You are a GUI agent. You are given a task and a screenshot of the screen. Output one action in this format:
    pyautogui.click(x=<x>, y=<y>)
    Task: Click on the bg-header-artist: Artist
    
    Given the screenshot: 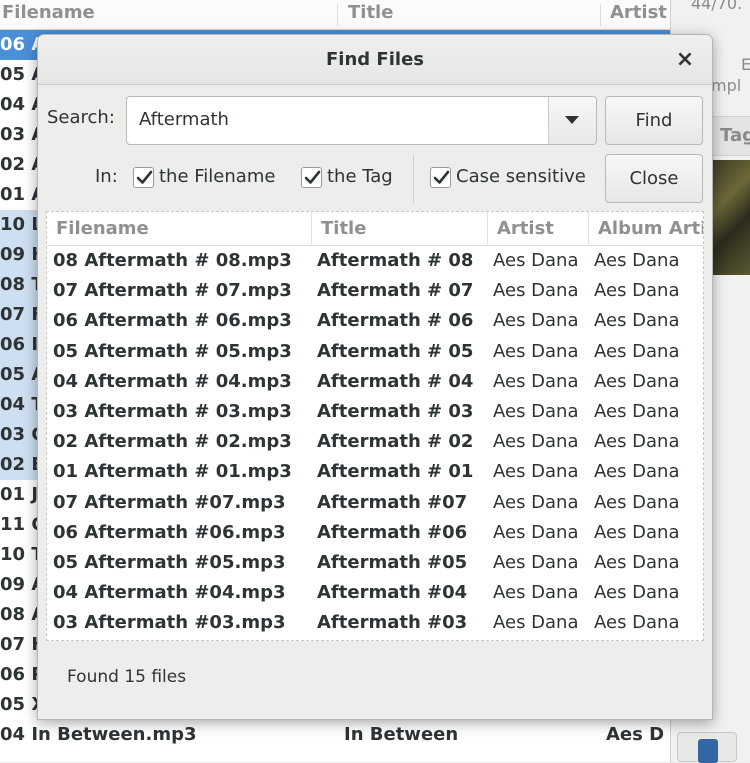 What is the action you would take?
    pyautogui.click(x=638, y=15)
    